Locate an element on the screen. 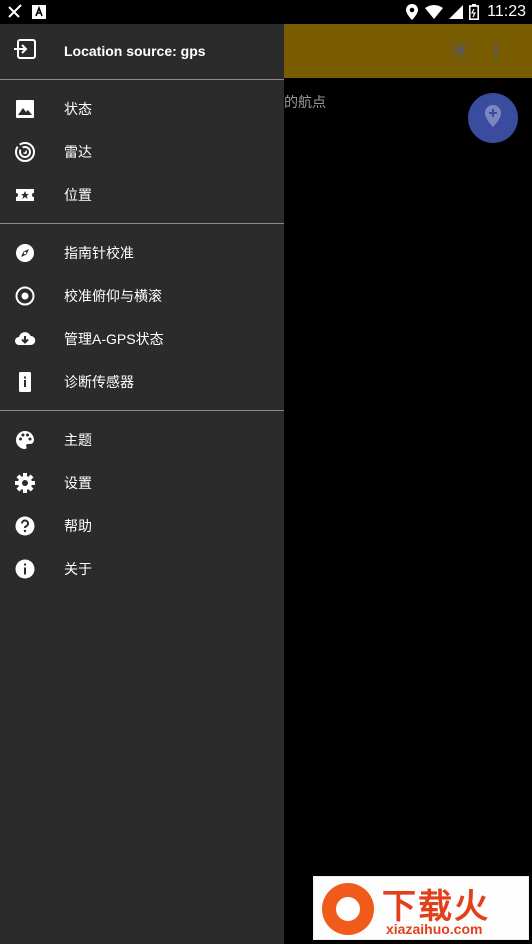 The height and width of the screenshot is (944, 532). menu-item-theme: 主题 is located at coordinates (142, 439).